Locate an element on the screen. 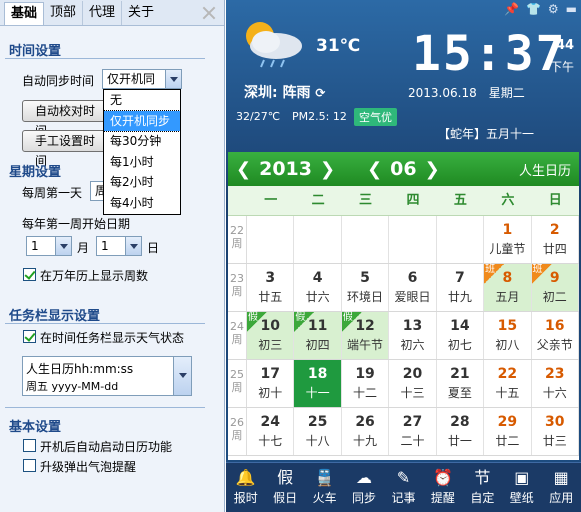 This screenshot has width=581, height=512. day-cell-27: 27 二十 is located at coordinates (413, 431).